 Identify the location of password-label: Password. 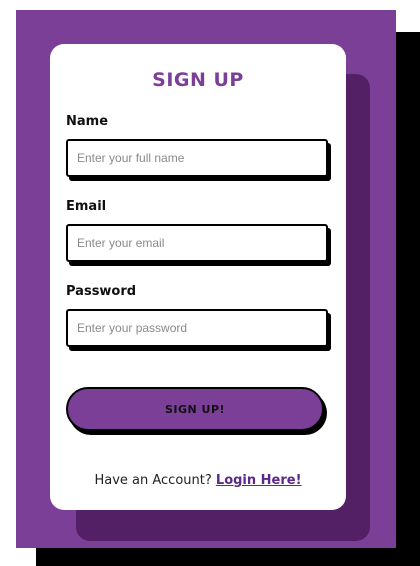
(101, 291).